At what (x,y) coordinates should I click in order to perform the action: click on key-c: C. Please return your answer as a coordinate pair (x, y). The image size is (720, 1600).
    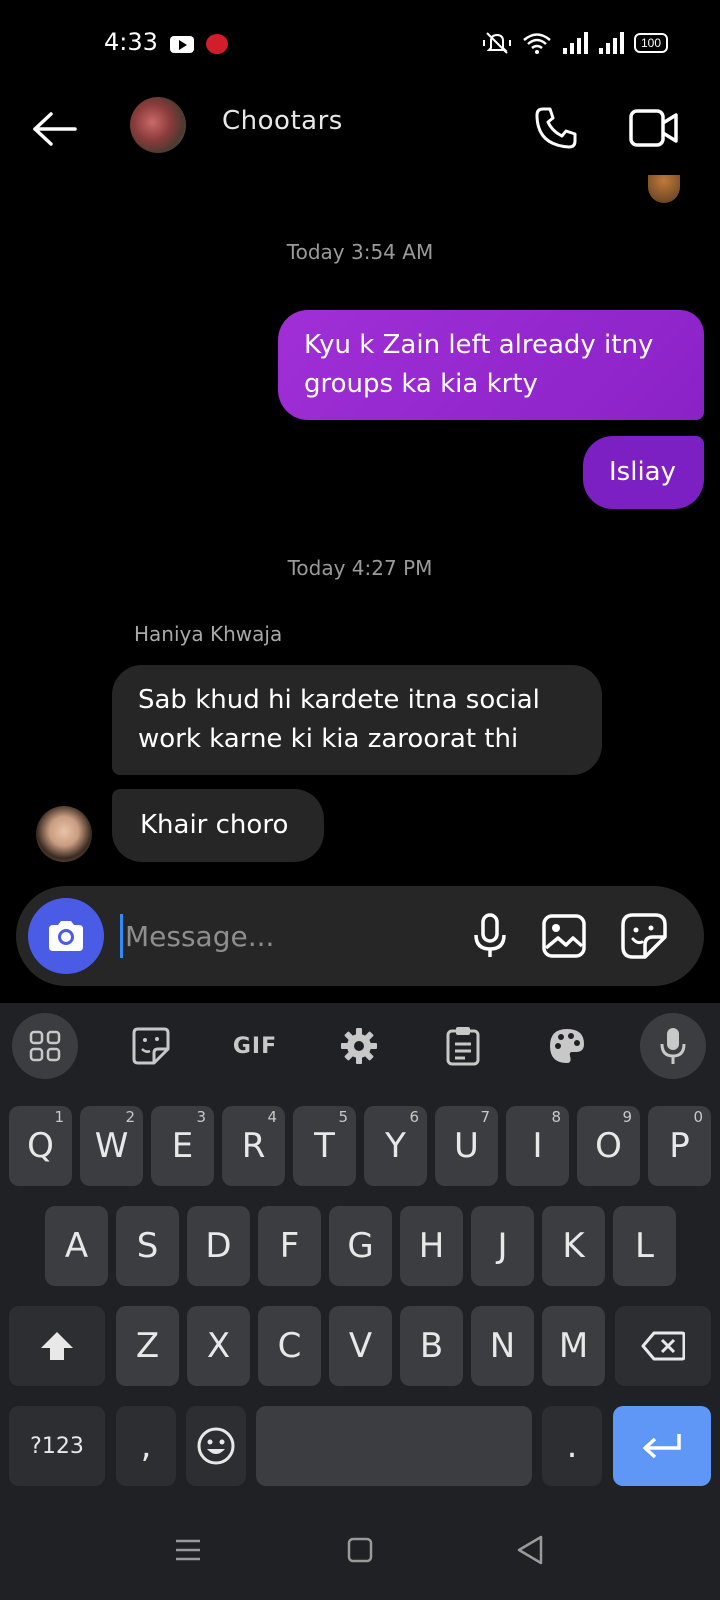
    Looking at the image, I should click on (289, 1346).